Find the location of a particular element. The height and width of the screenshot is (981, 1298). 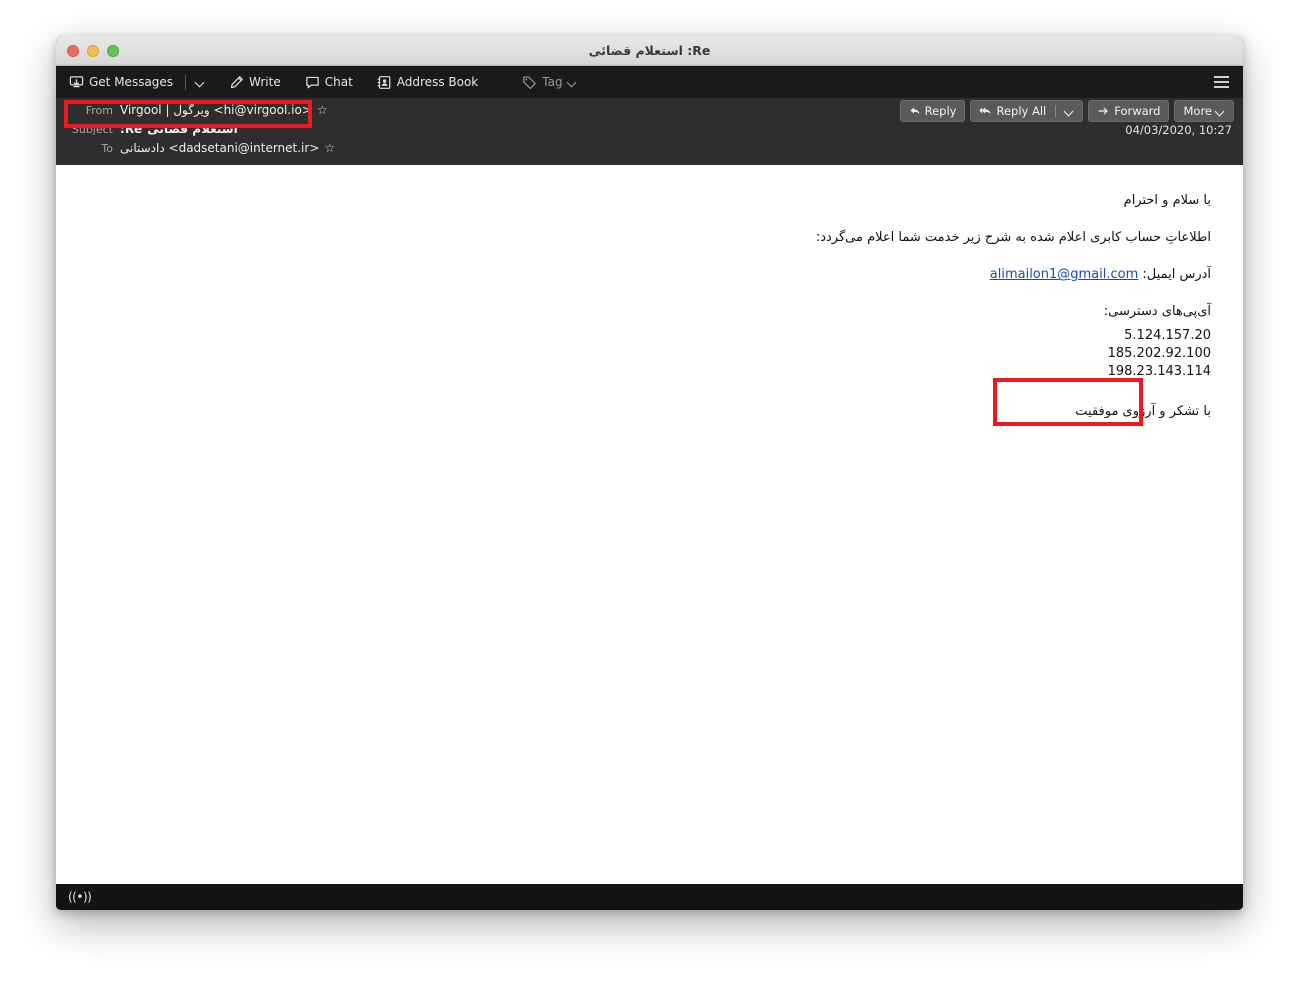

closing-wrap: با تشکر و آرزوی موفقیت is located at coordinates (633, 411).